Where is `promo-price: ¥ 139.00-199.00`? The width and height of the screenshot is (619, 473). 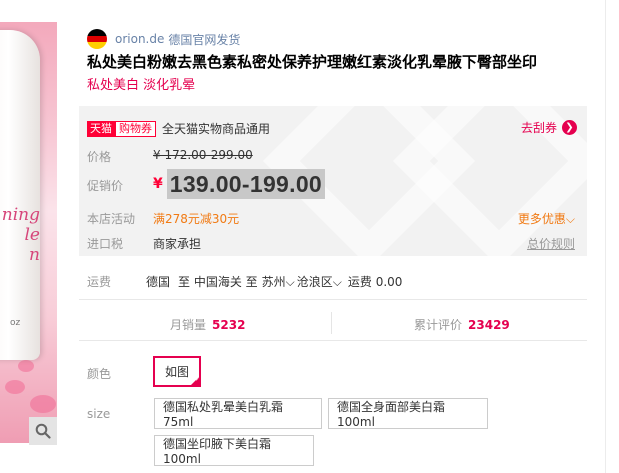
promo-price: ¥ 139.00-199.00 is located at coordinates (239, 184).